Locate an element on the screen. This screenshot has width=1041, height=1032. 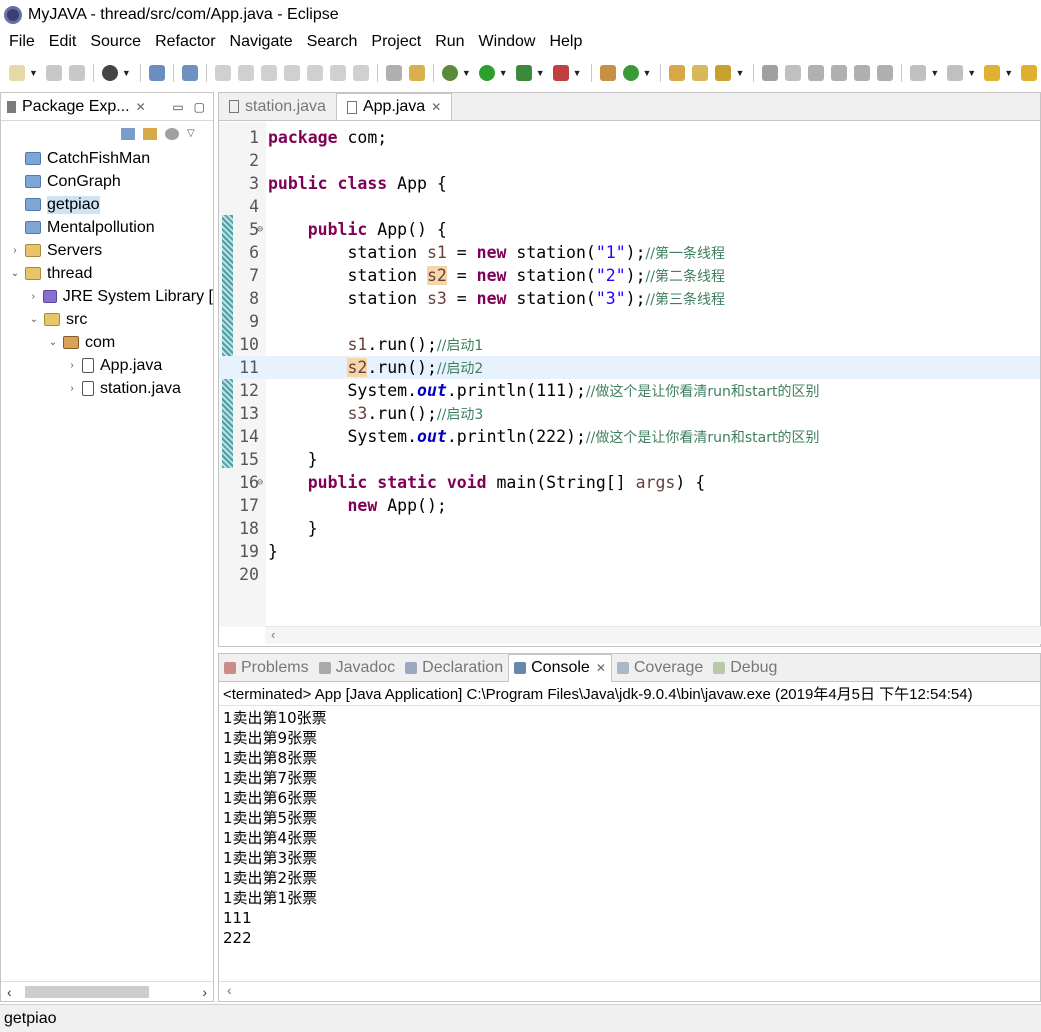
tab-coverage: Coverage is located at coordinates (660, 668).